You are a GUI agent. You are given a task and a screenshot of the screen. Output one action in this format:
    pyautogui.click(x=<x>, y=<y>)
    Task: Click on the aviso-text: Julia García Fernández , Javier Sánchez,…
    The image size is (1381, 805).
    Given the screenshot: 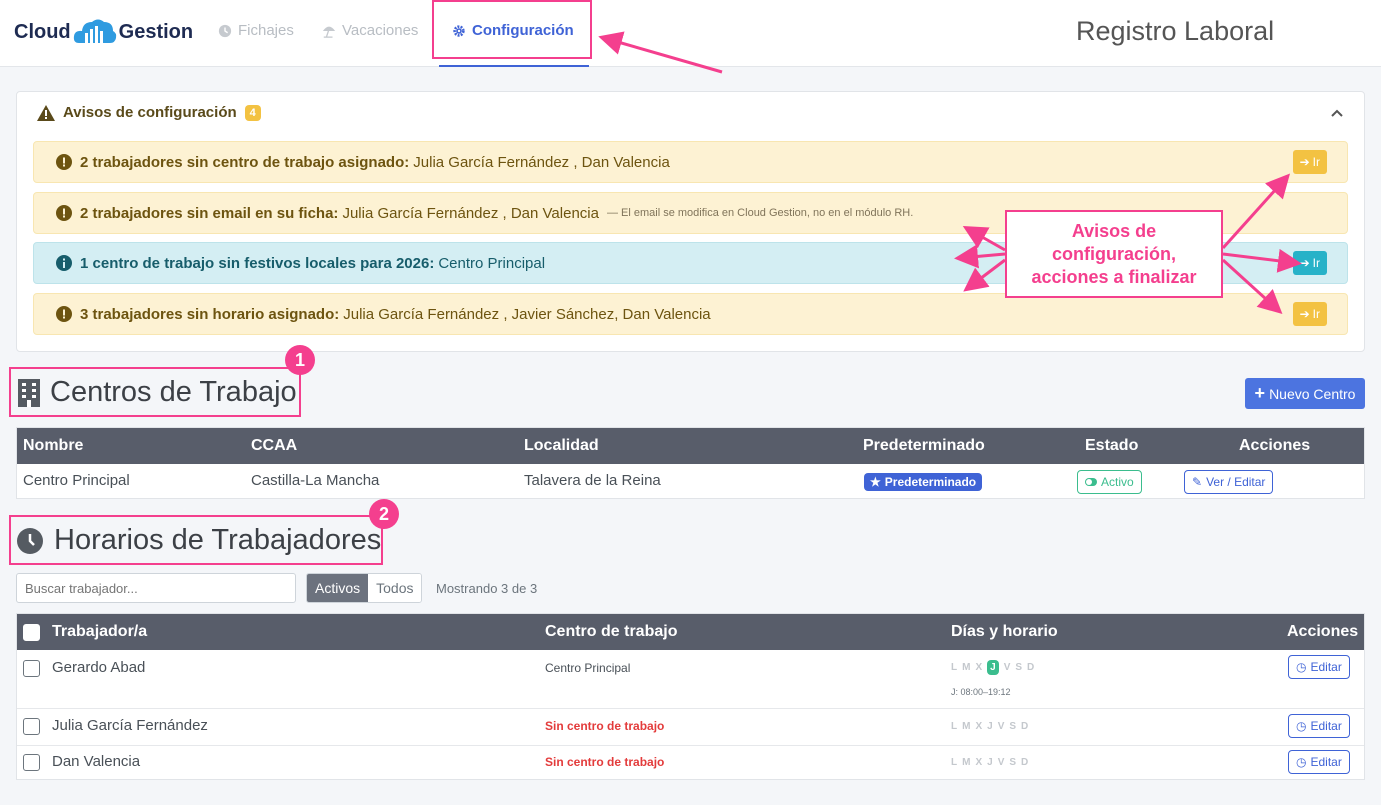 What is the action you would take?
    pyautogui.click(x=527, y=314)
    